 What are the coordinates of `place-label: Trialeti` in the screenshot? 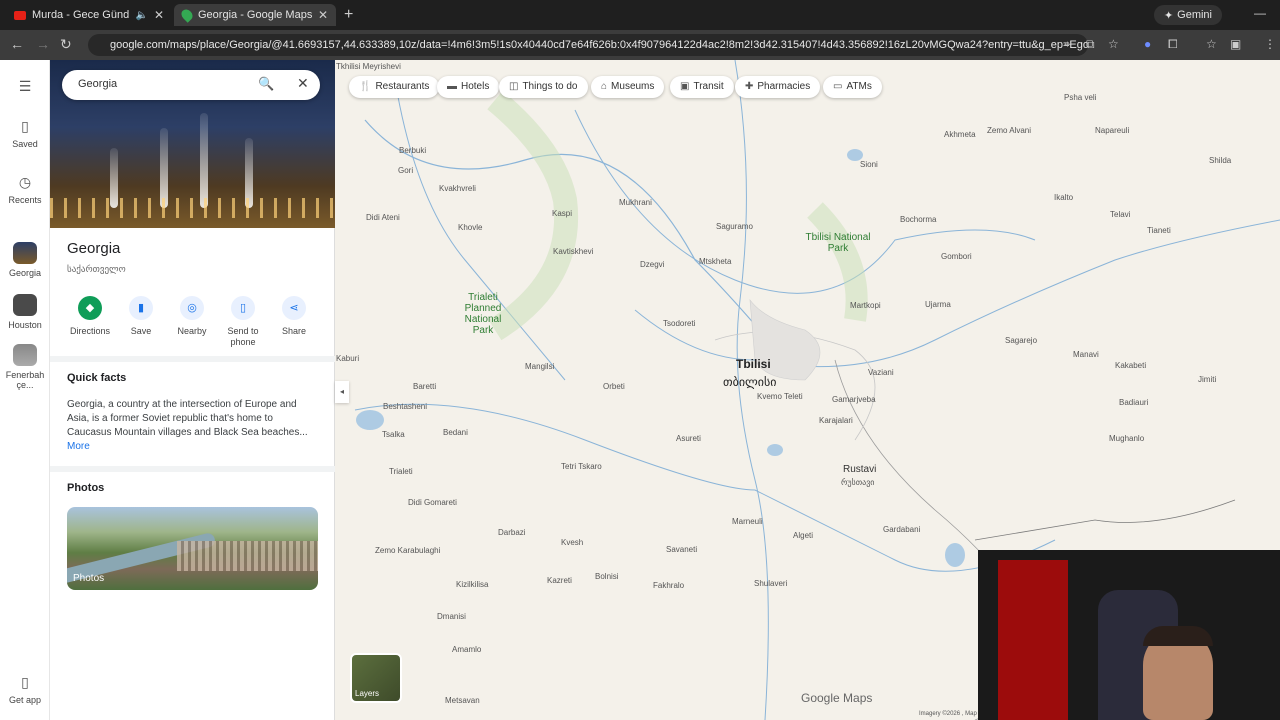 It's located at (401, 471).